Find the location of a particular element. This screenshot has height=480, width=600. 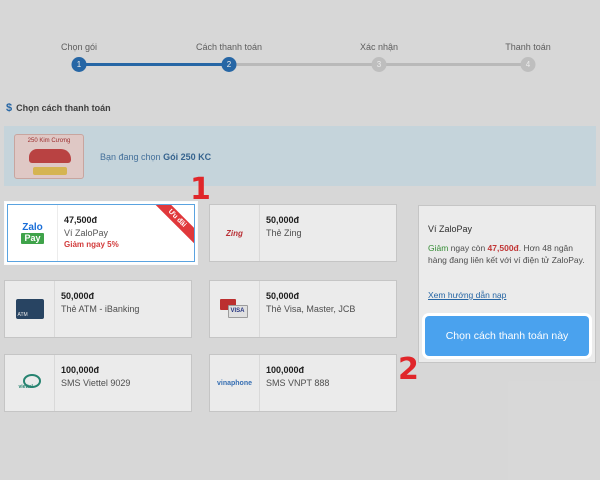

selected-package-text: Bạn đang chọn Gói 250 KC is located at coordinates (155, 157).